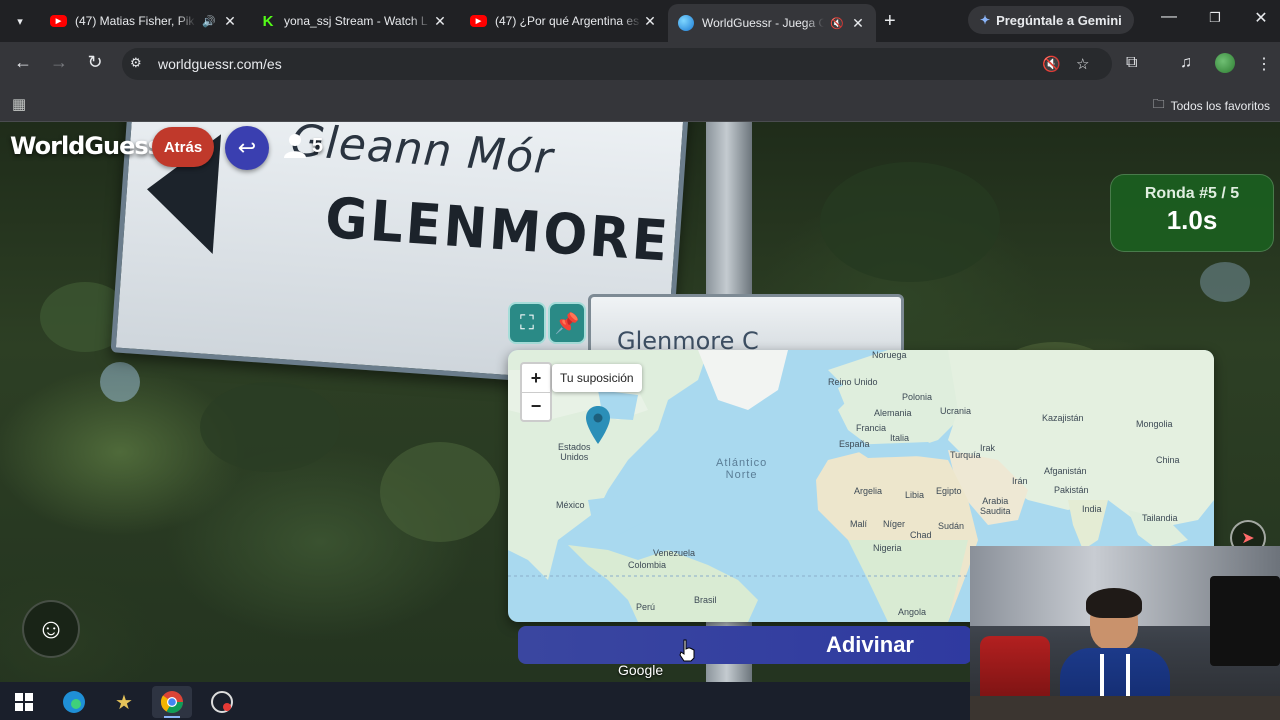 The height and width of the screenshot is (720, 1280). I want to click on muted-icon: 🔇, so click(837, 23).